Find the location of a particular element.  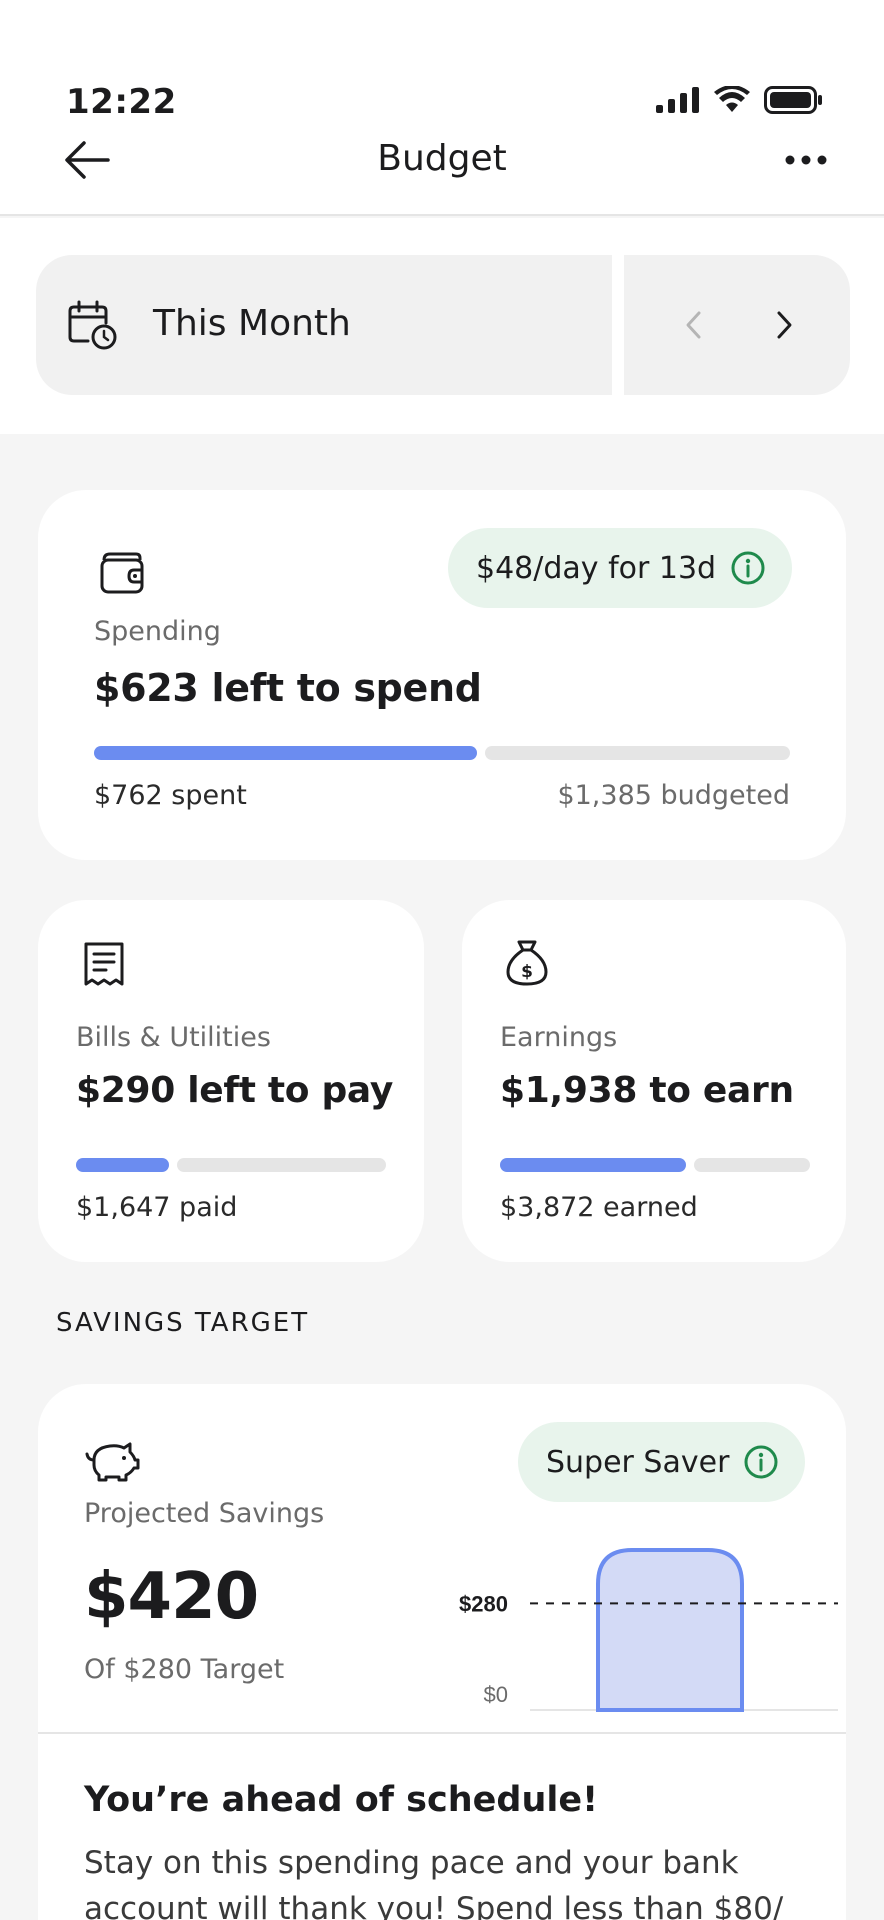

earnings-progress-fill is located at coordinates (593, 1165).